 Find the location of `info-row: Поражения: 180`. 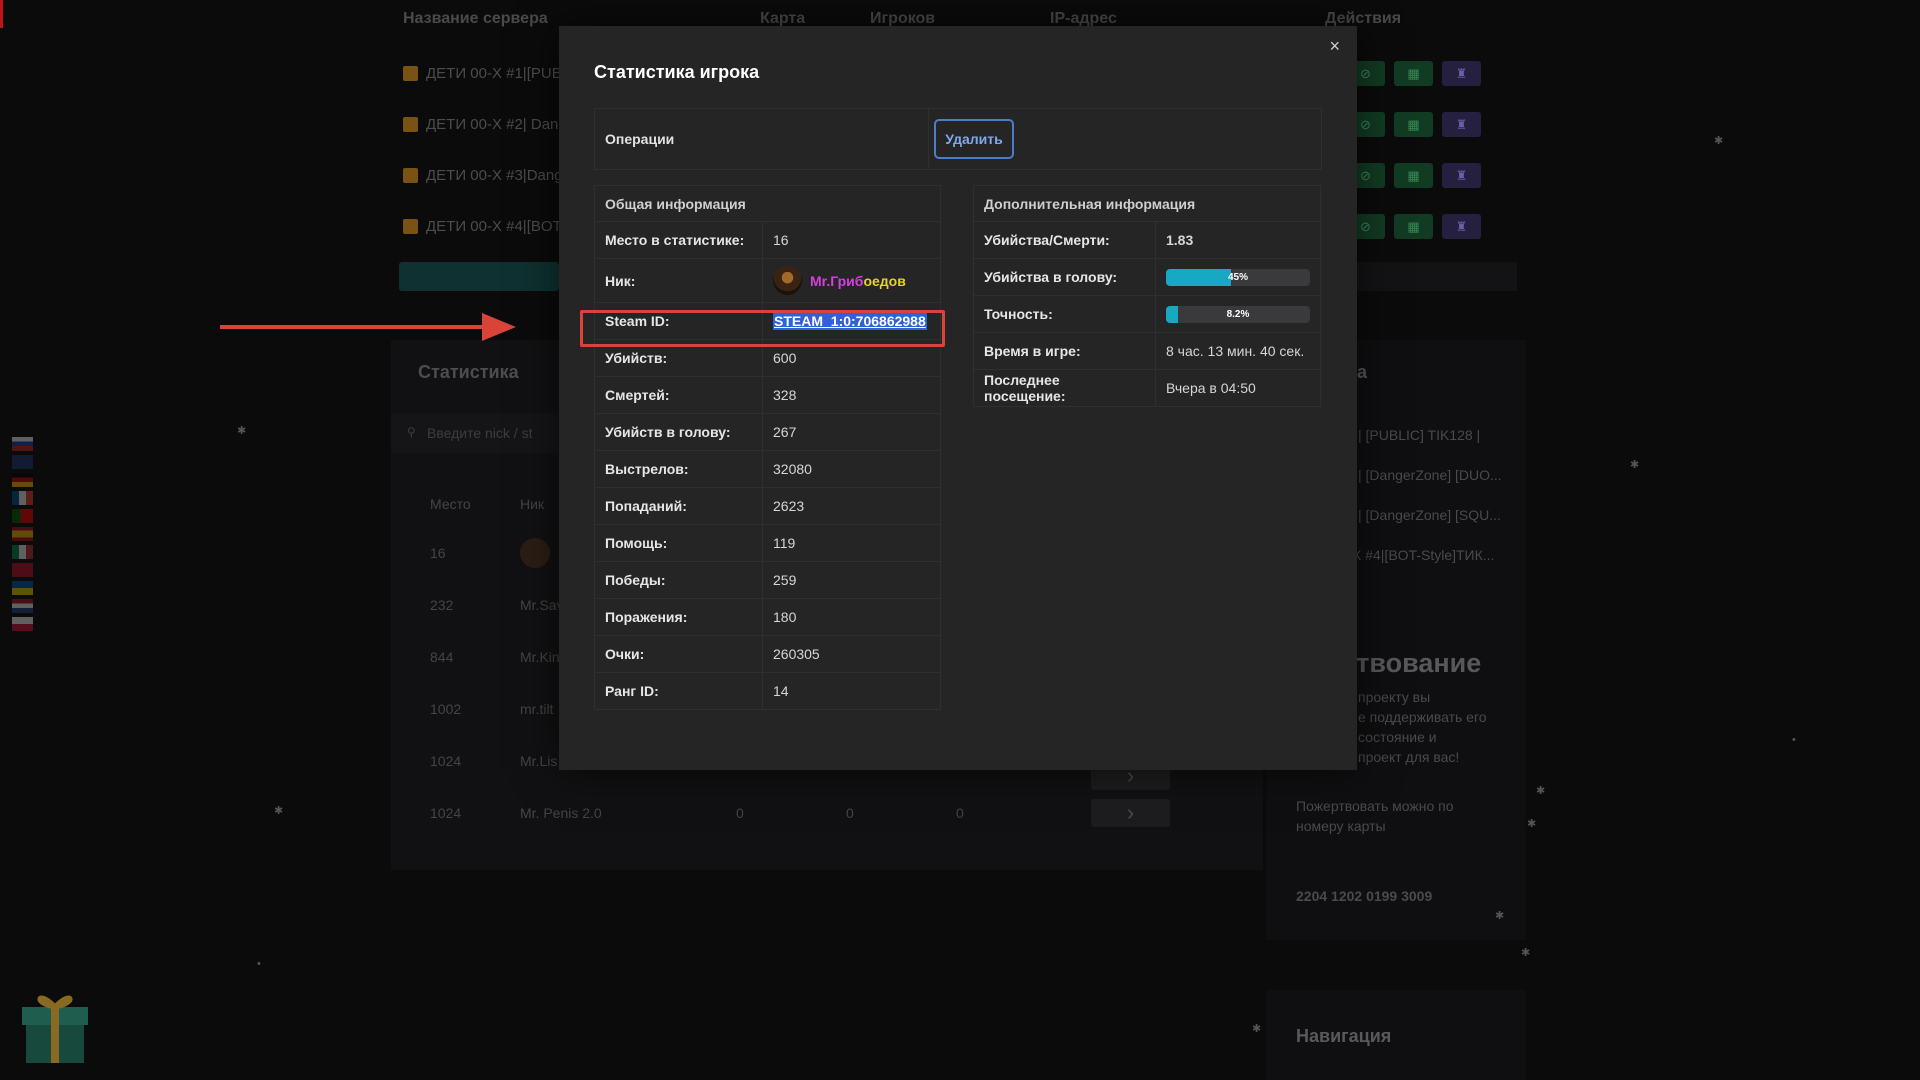

info-row: Поражения: 180 is located at coordinates (767, 617).